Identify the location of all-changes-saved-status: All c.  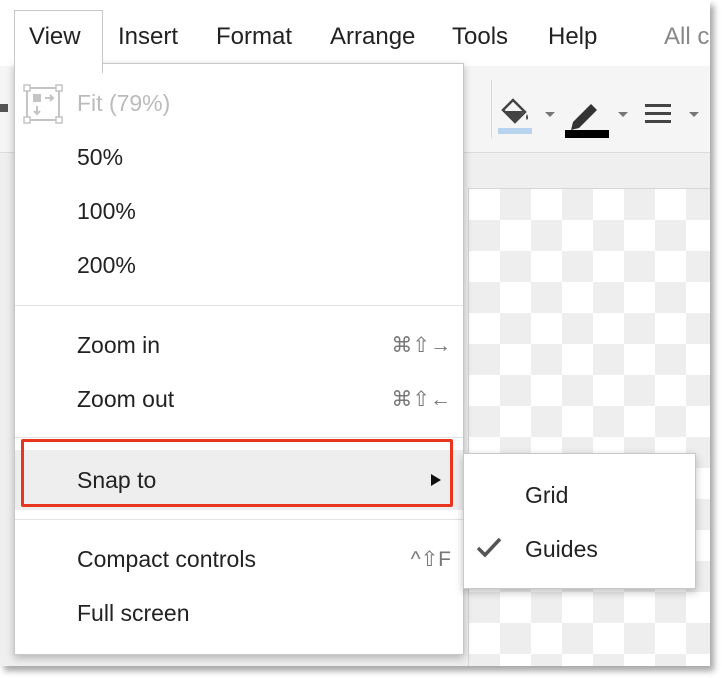
(687, 36).